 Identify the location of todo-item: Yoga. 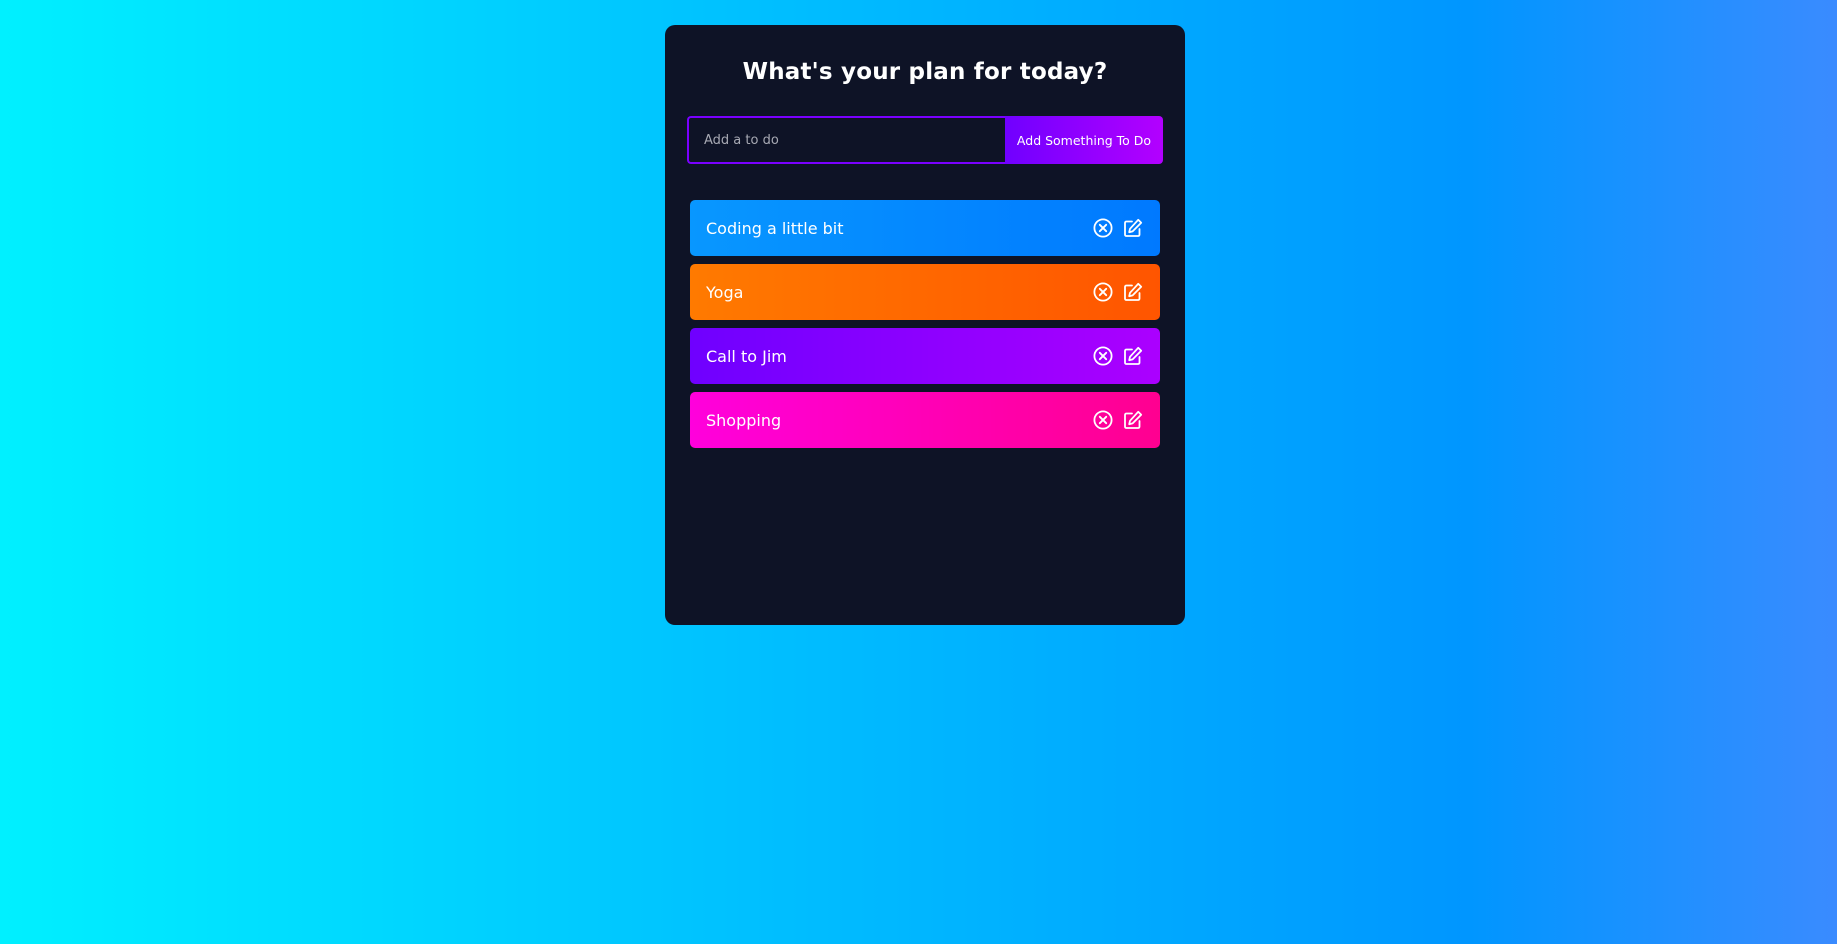
(925, 292).